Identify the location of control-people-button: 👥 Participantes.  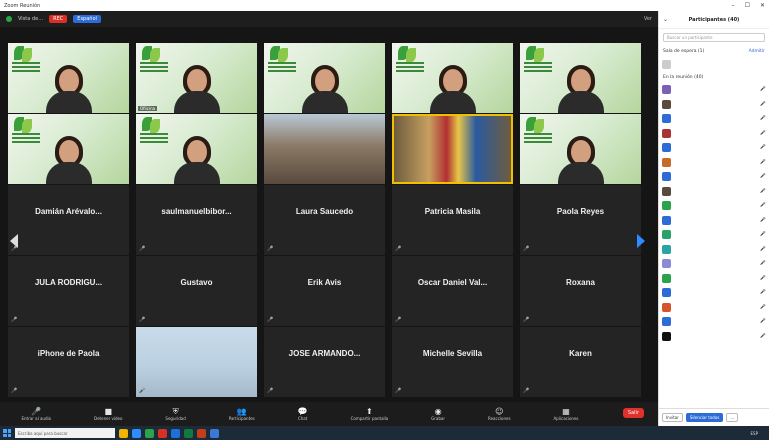
(242, 414).